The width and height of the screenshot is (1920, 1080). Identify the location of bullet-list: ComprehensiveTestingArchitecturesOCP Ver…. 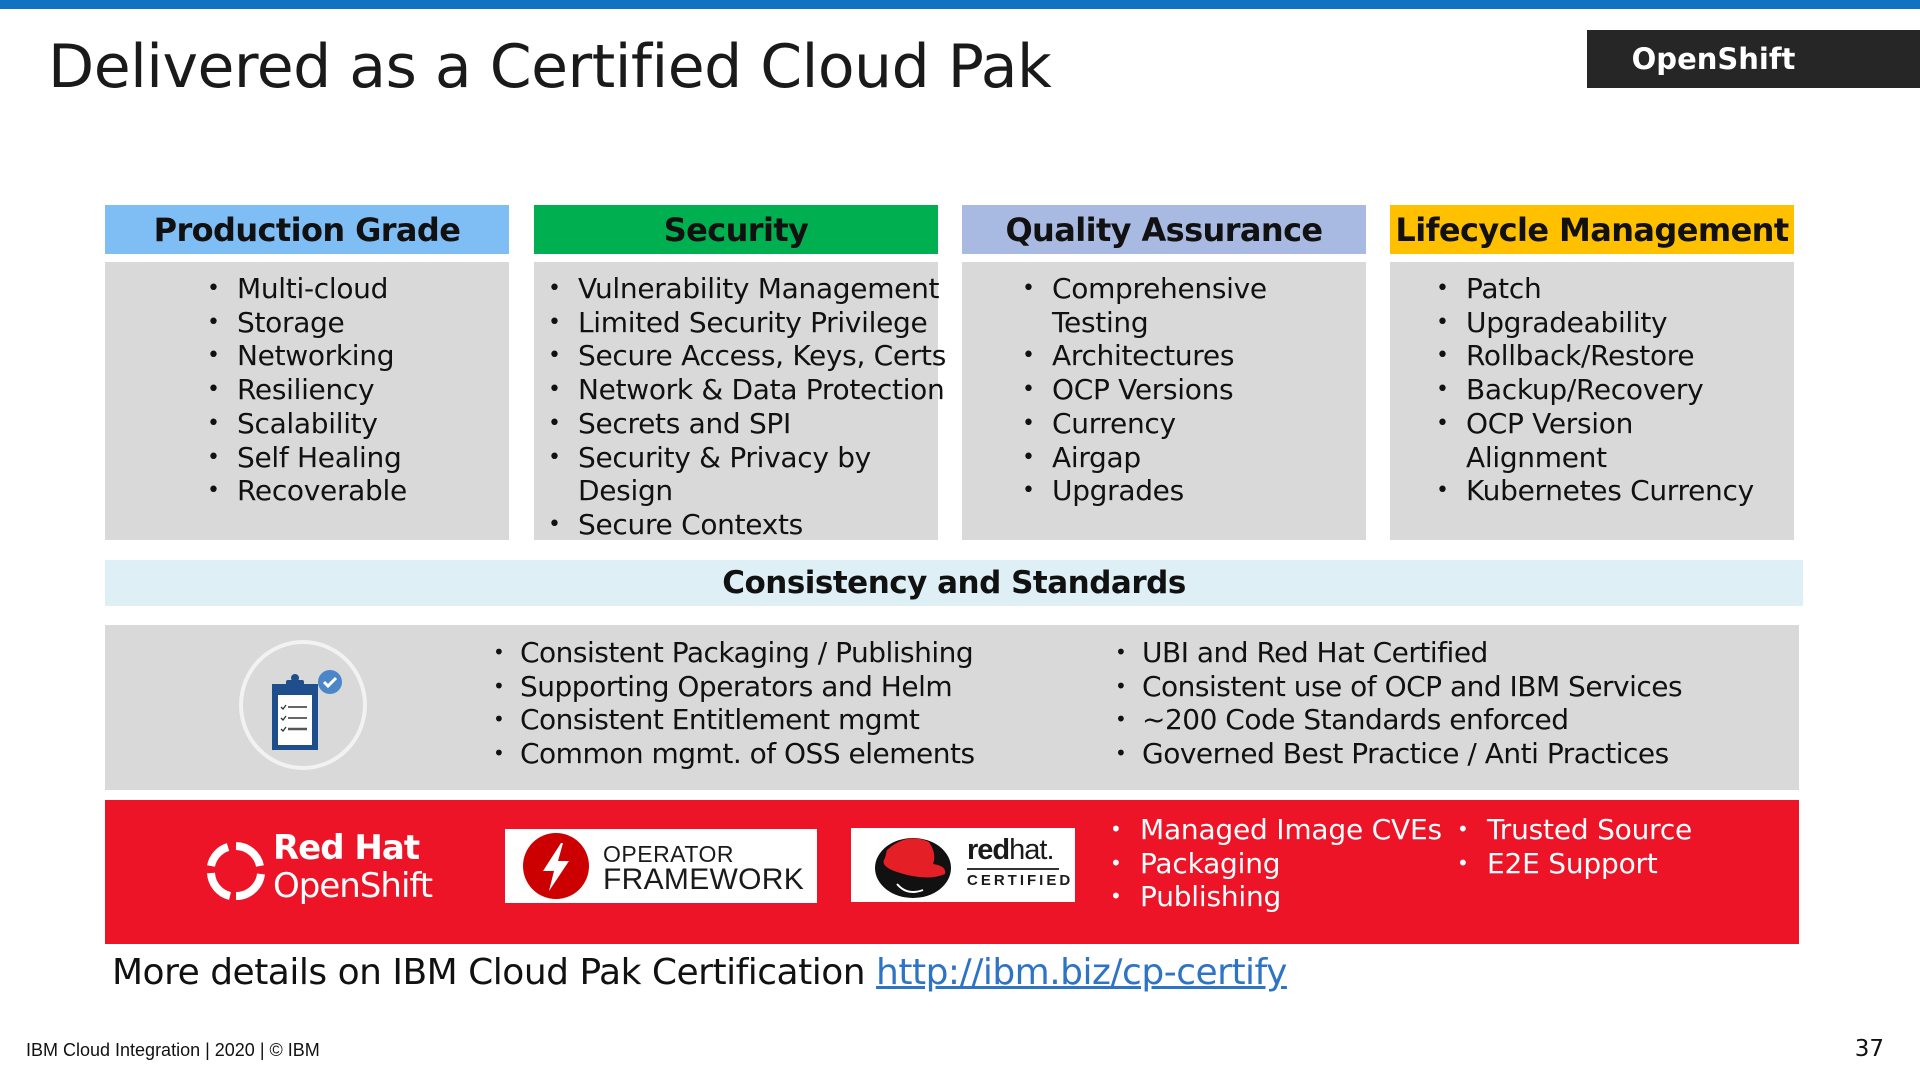
(1144, 390).